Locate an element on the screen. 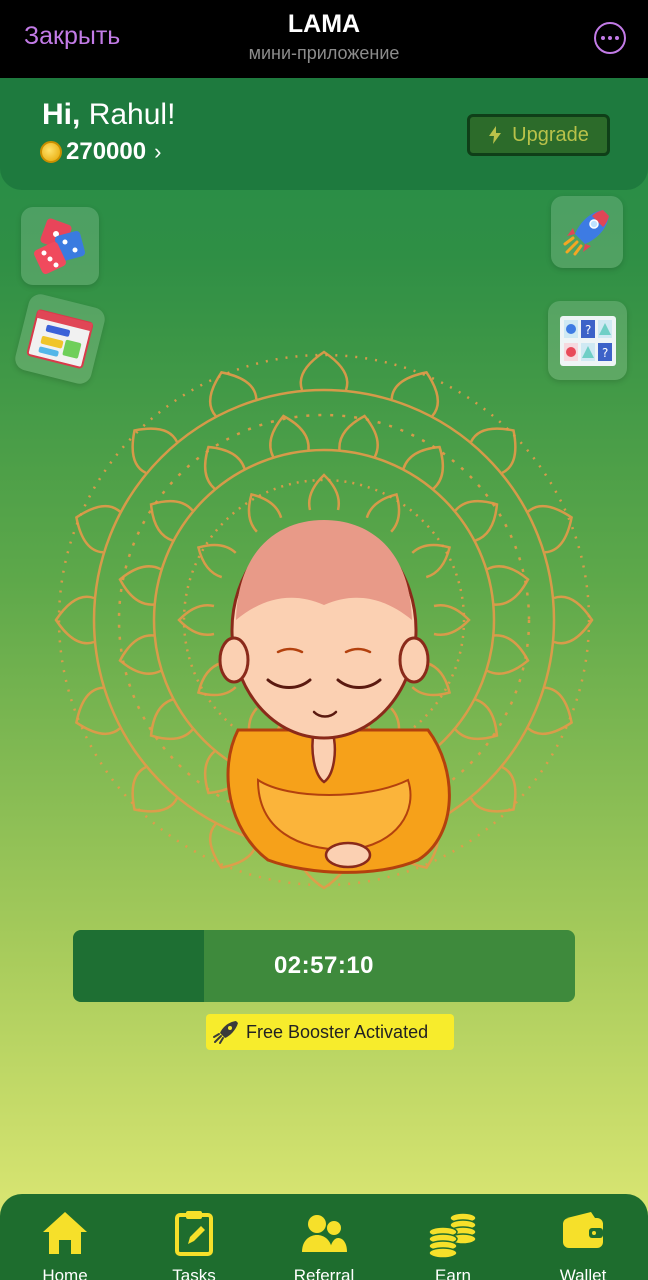 This screenshot has width=648, height=1280. upgrade-button: Upgrade is located at coordinates (538, 135).